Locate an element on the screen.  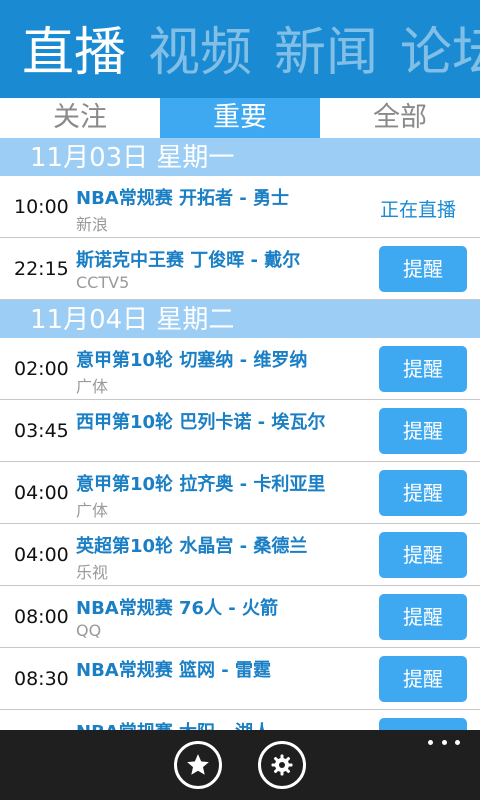
match-channel: 新浪 is located at coordinates (92, 224).